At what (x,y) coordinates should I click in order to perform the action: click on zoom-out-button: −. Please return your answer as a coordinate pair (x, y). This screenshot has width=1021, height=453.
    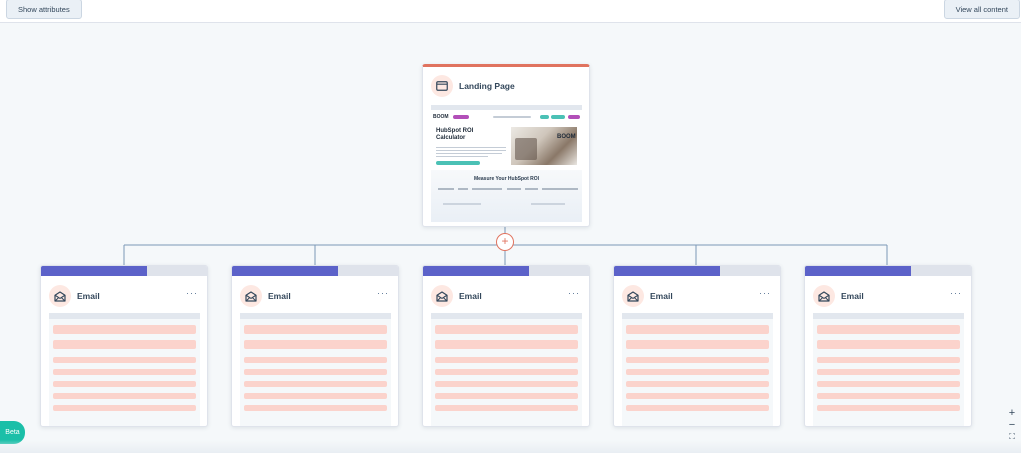
    Looking at the image, I should click on (1012, 425).